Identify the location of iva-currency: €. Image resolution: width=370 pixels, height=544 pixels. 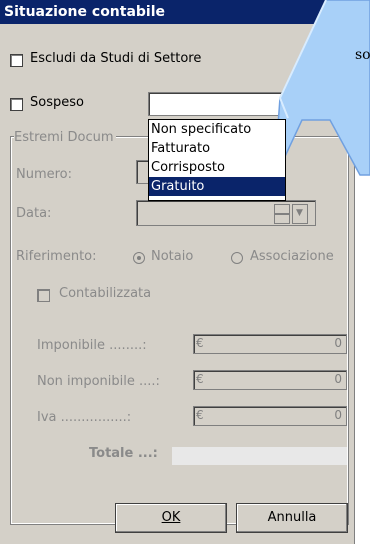
(200, 415).